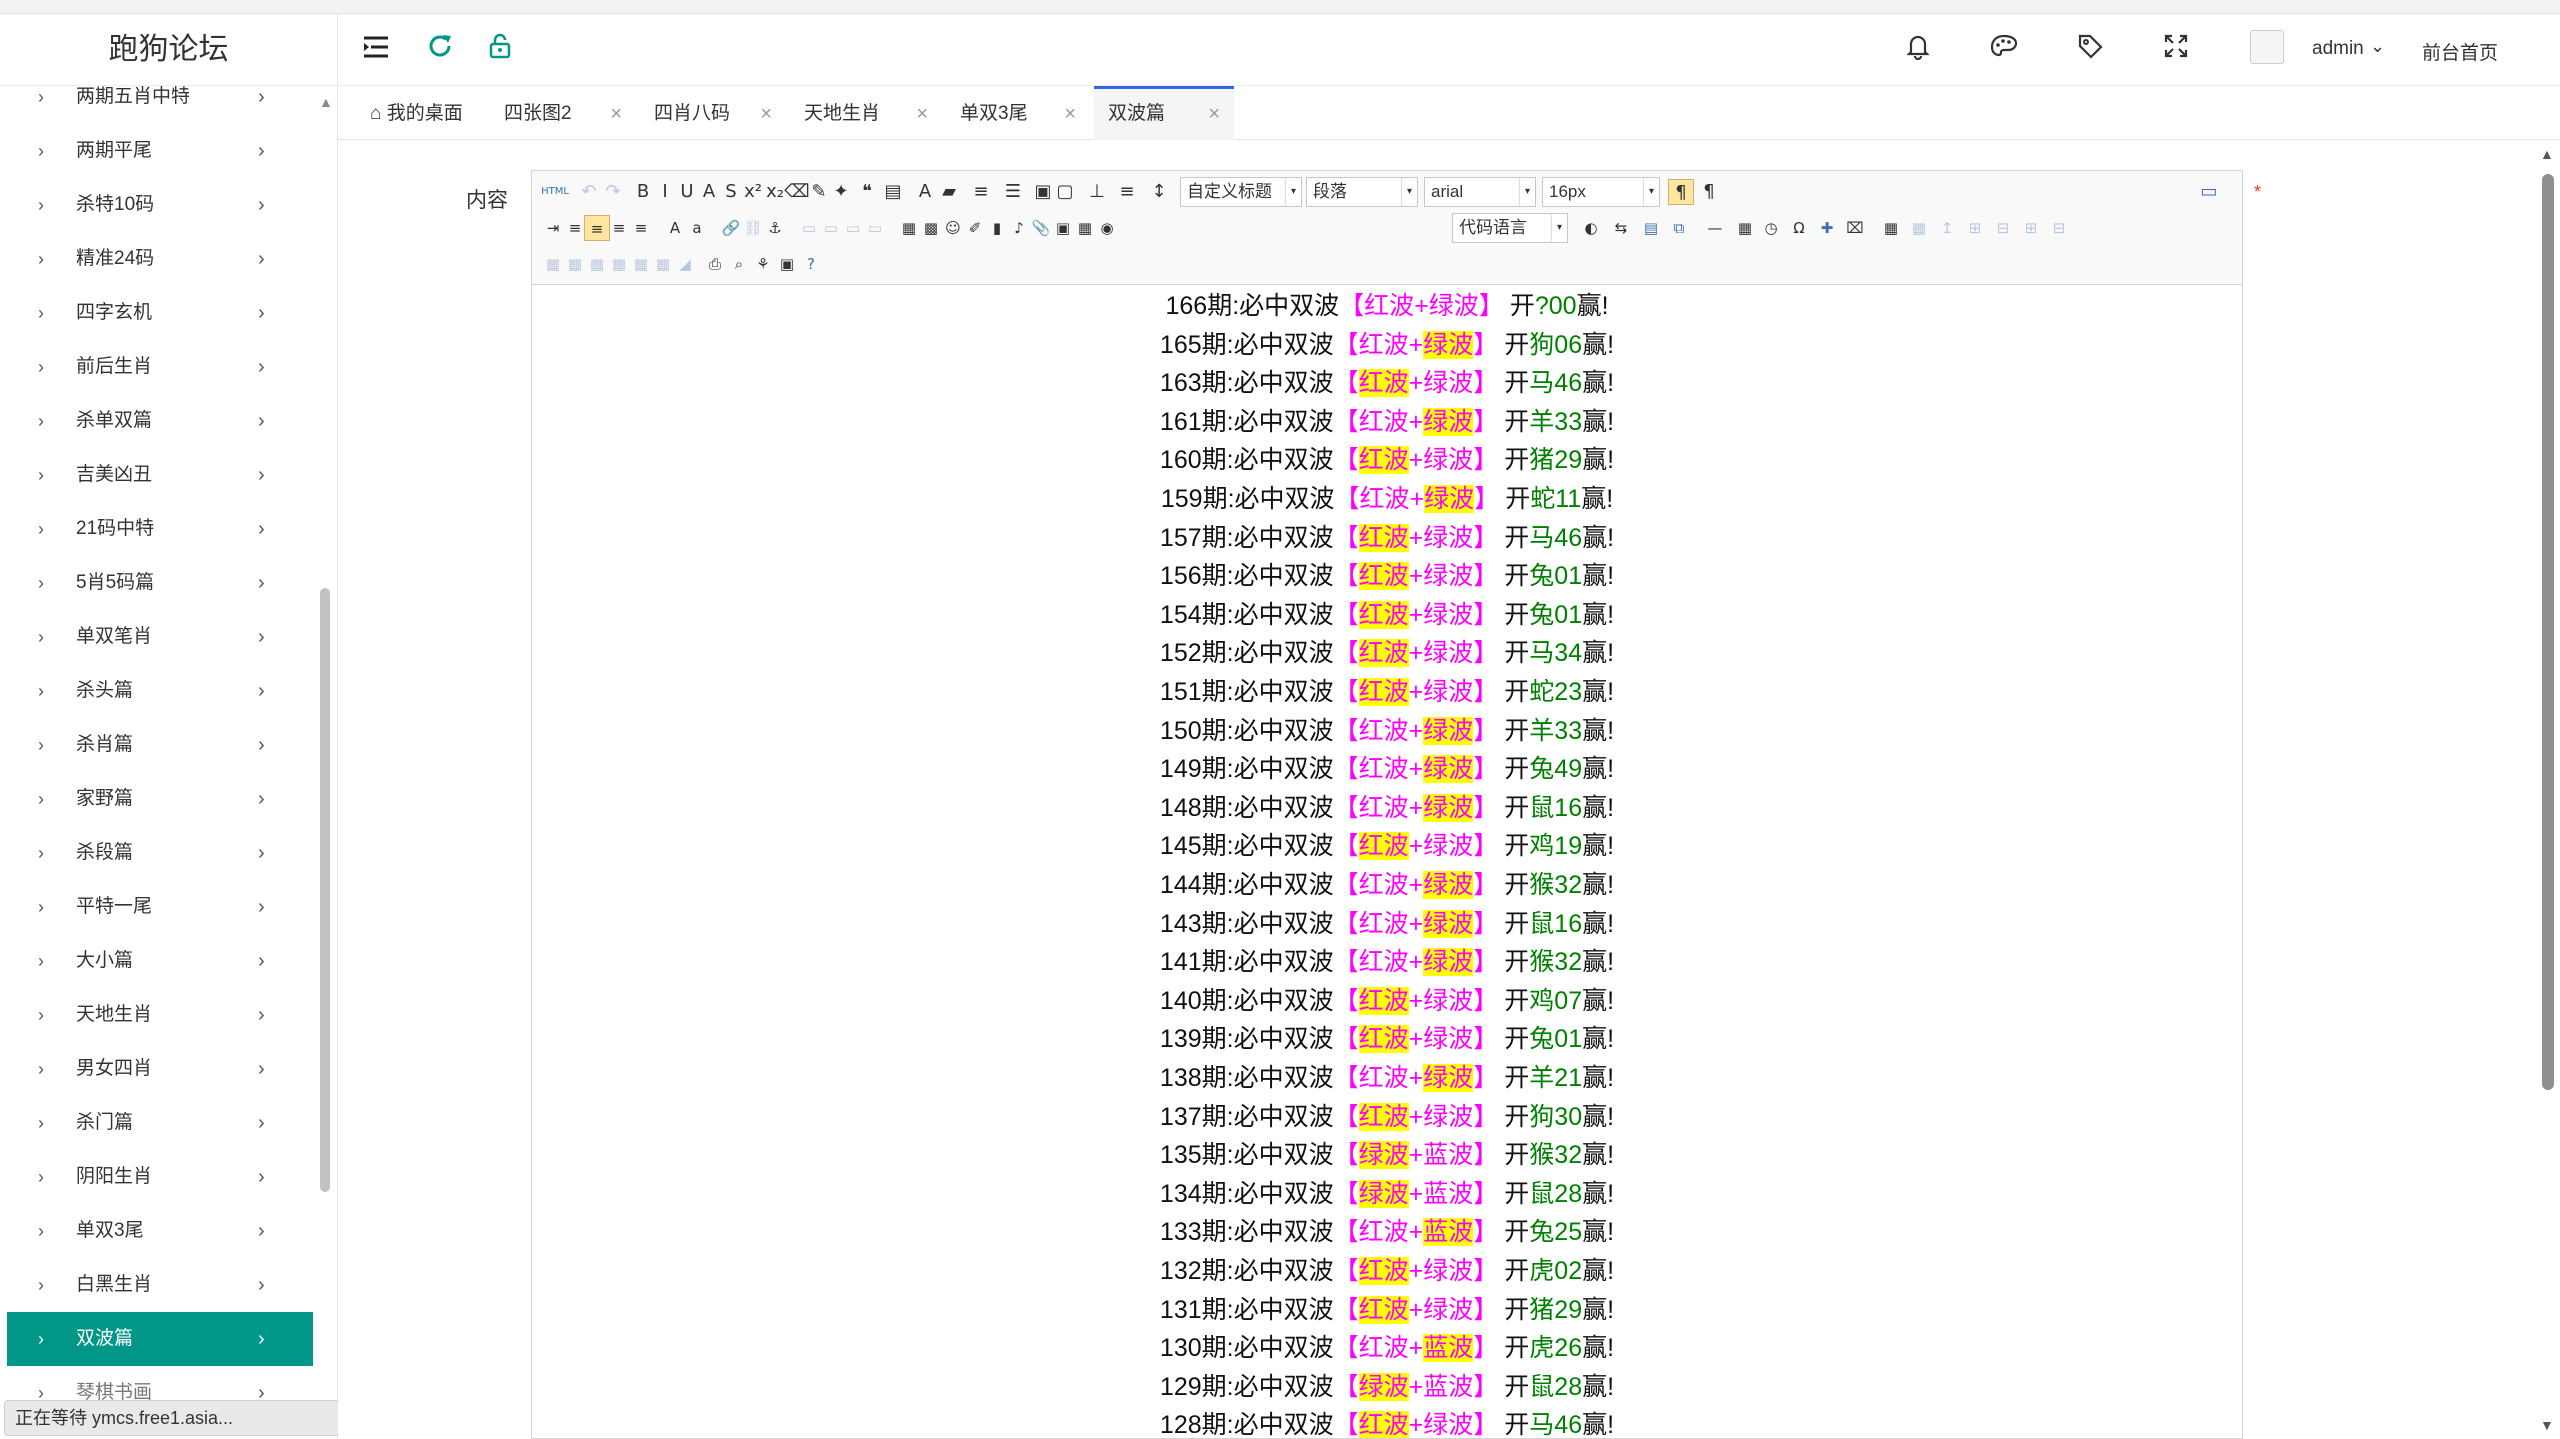 The width and height of the screenshot is (2560, 1439). I want to click on date-icon: ▦, so click(1745, 228).